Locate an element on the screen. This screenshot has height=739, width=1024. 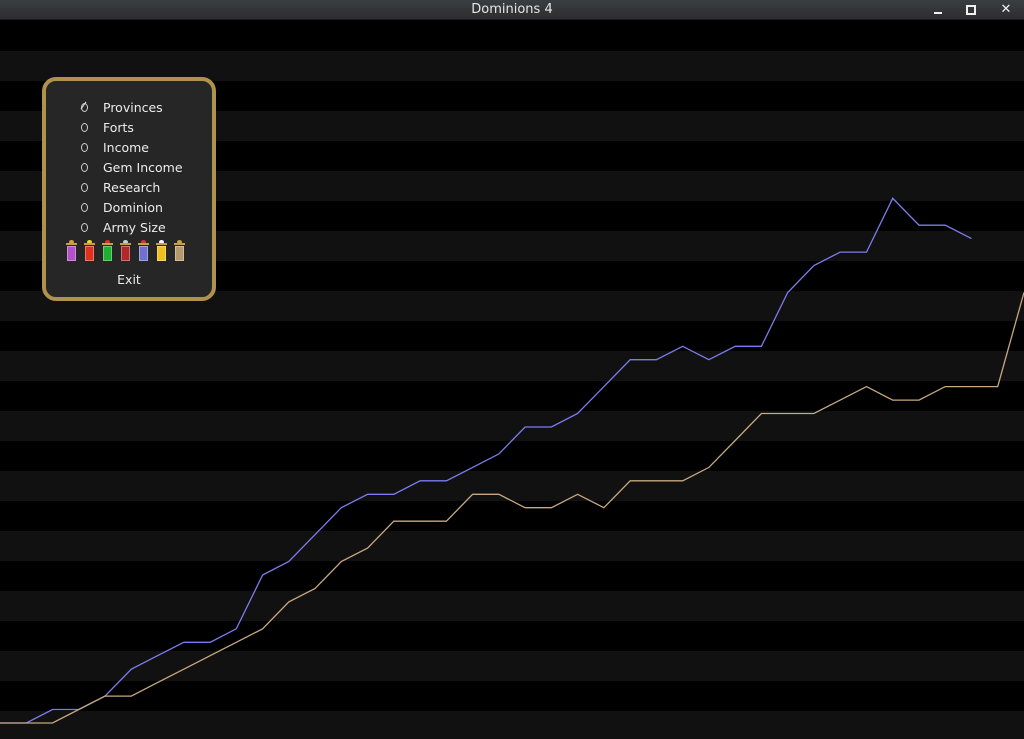
close-icon: ✕ is located at coordinates (1006, 9).